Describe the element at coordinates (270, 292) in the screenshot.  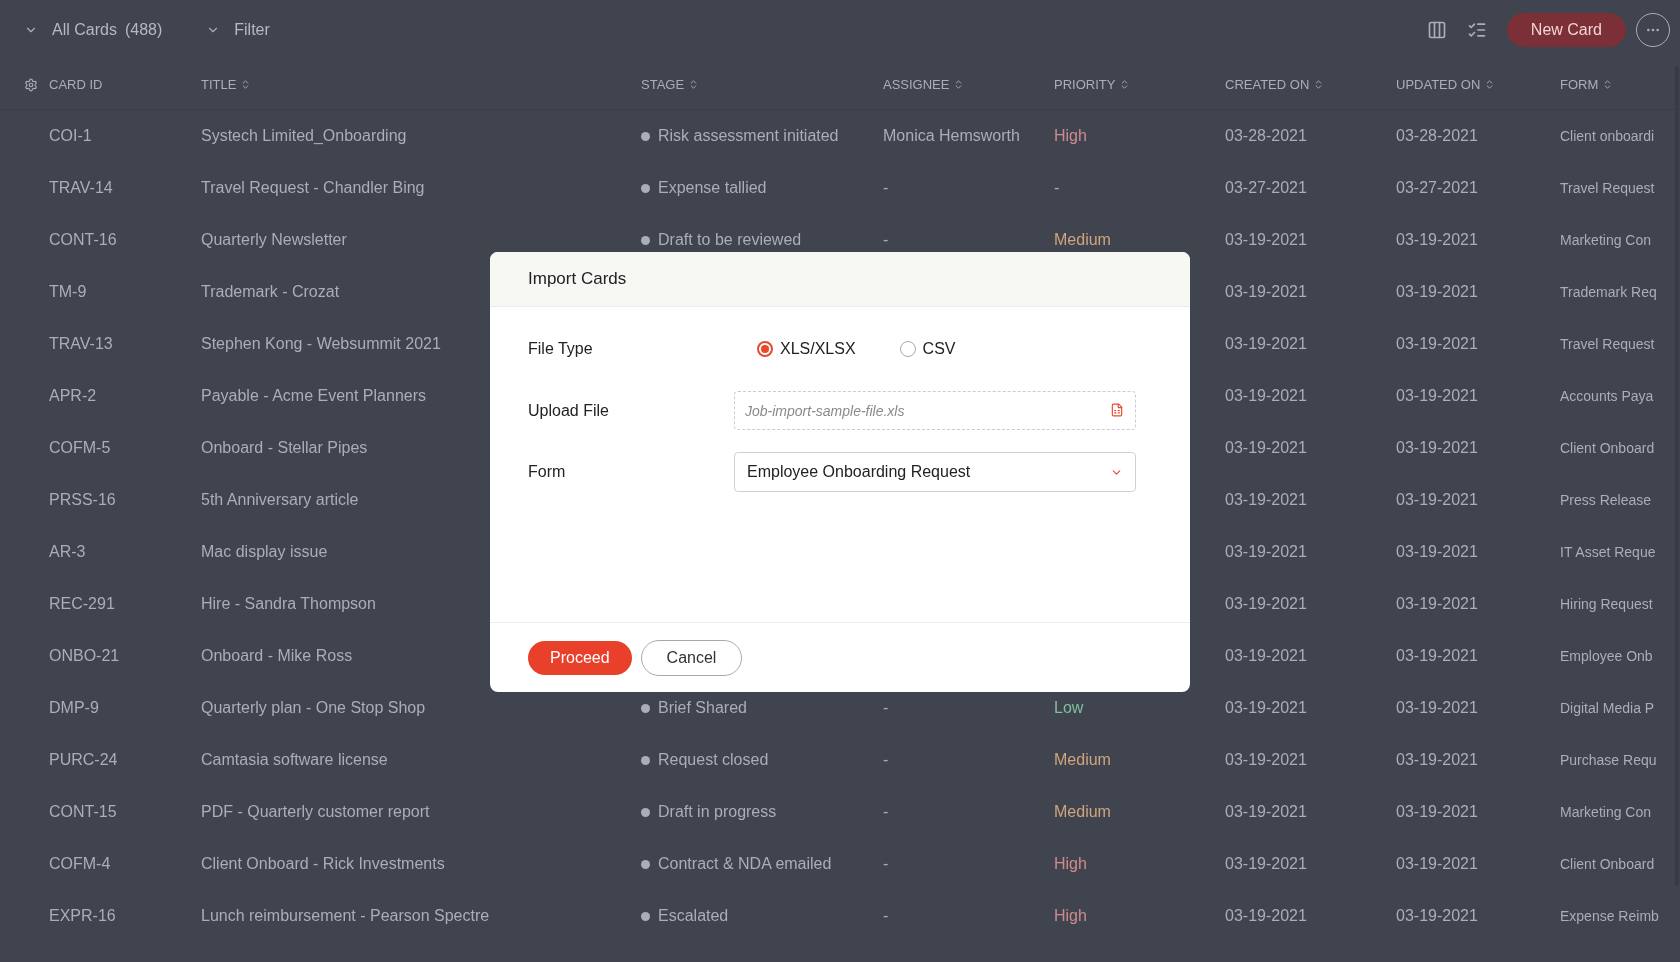
I see `table-cell-text: Trademark - Crozat` at that location.